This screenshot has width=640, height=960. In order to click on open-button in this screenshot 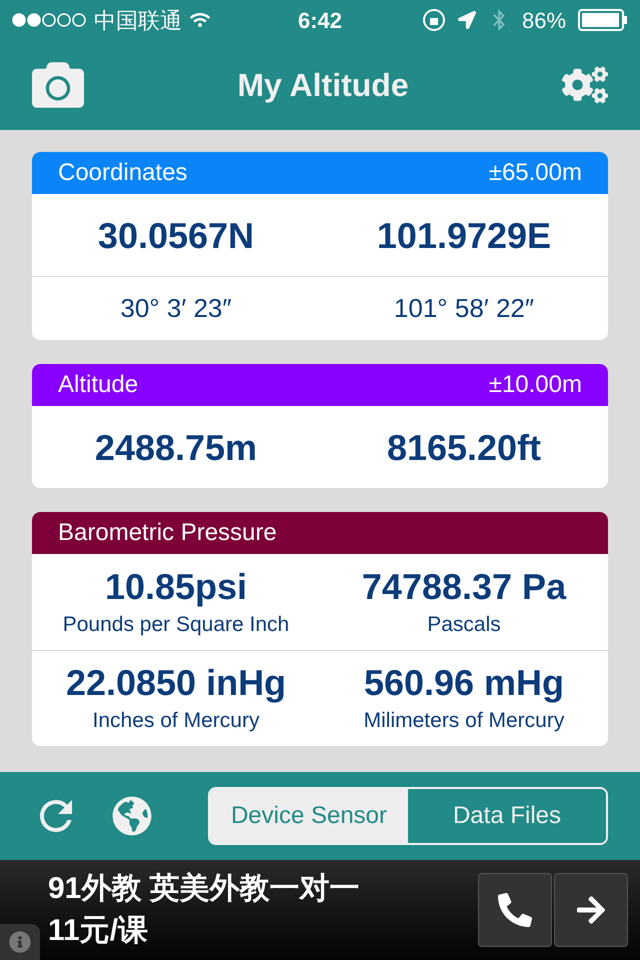, I will do `click(591, 910)`.